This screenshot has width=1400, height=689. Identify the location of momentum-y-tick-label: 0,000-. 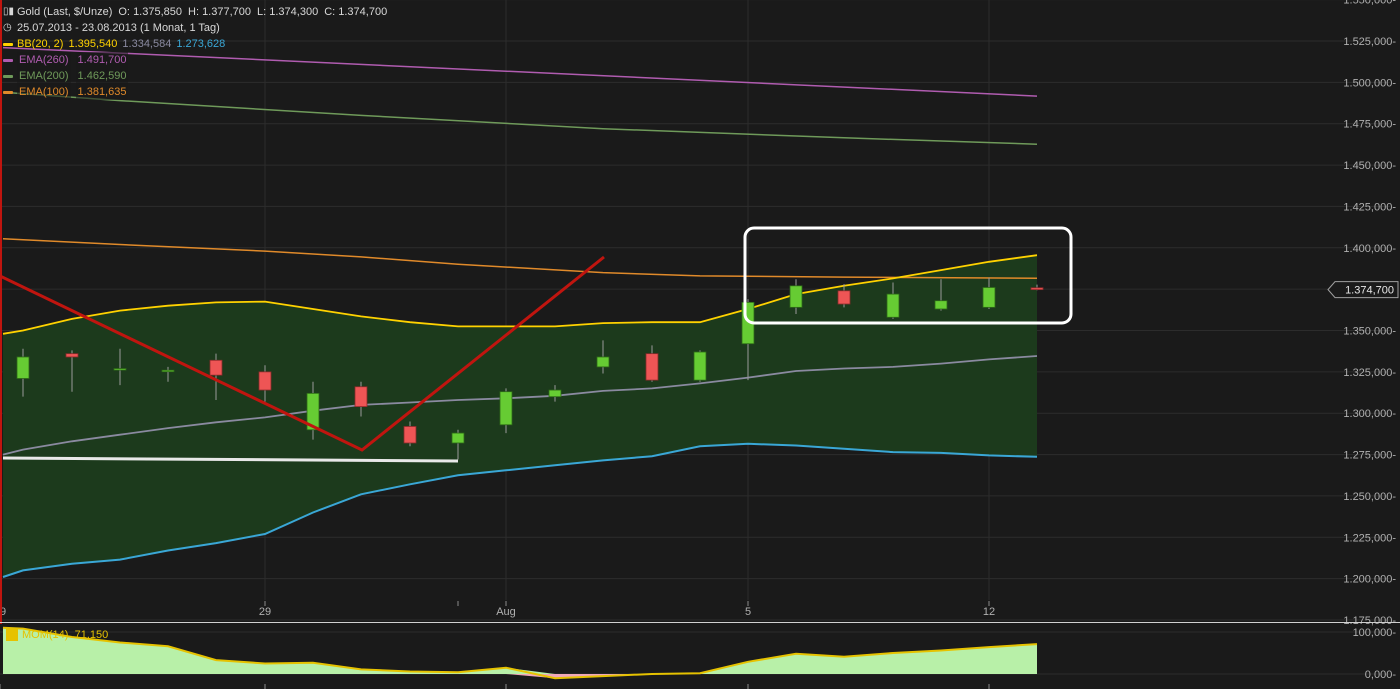
(1381, 675).